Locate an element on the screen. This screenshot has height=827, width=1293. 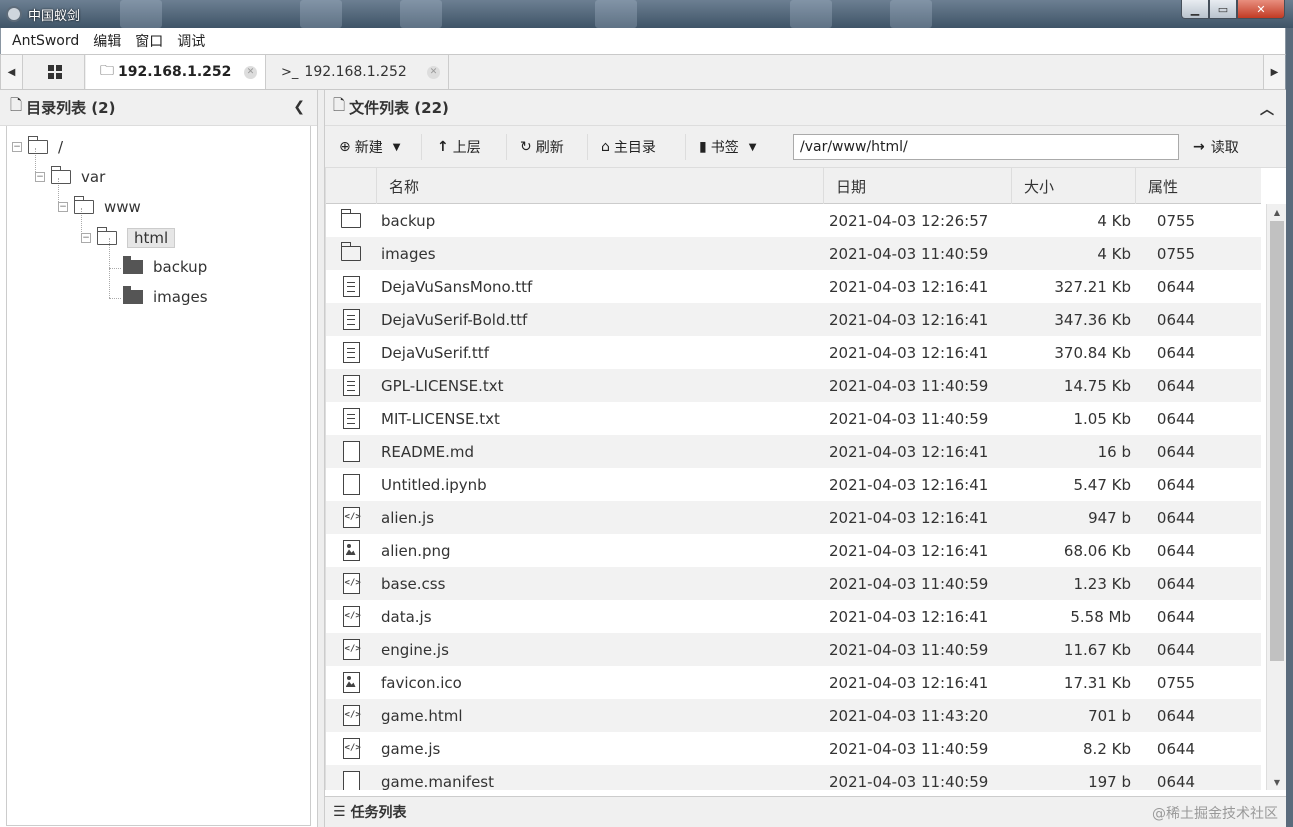
bookmark-button-label: 书签 is located at coordinates (724, 148).